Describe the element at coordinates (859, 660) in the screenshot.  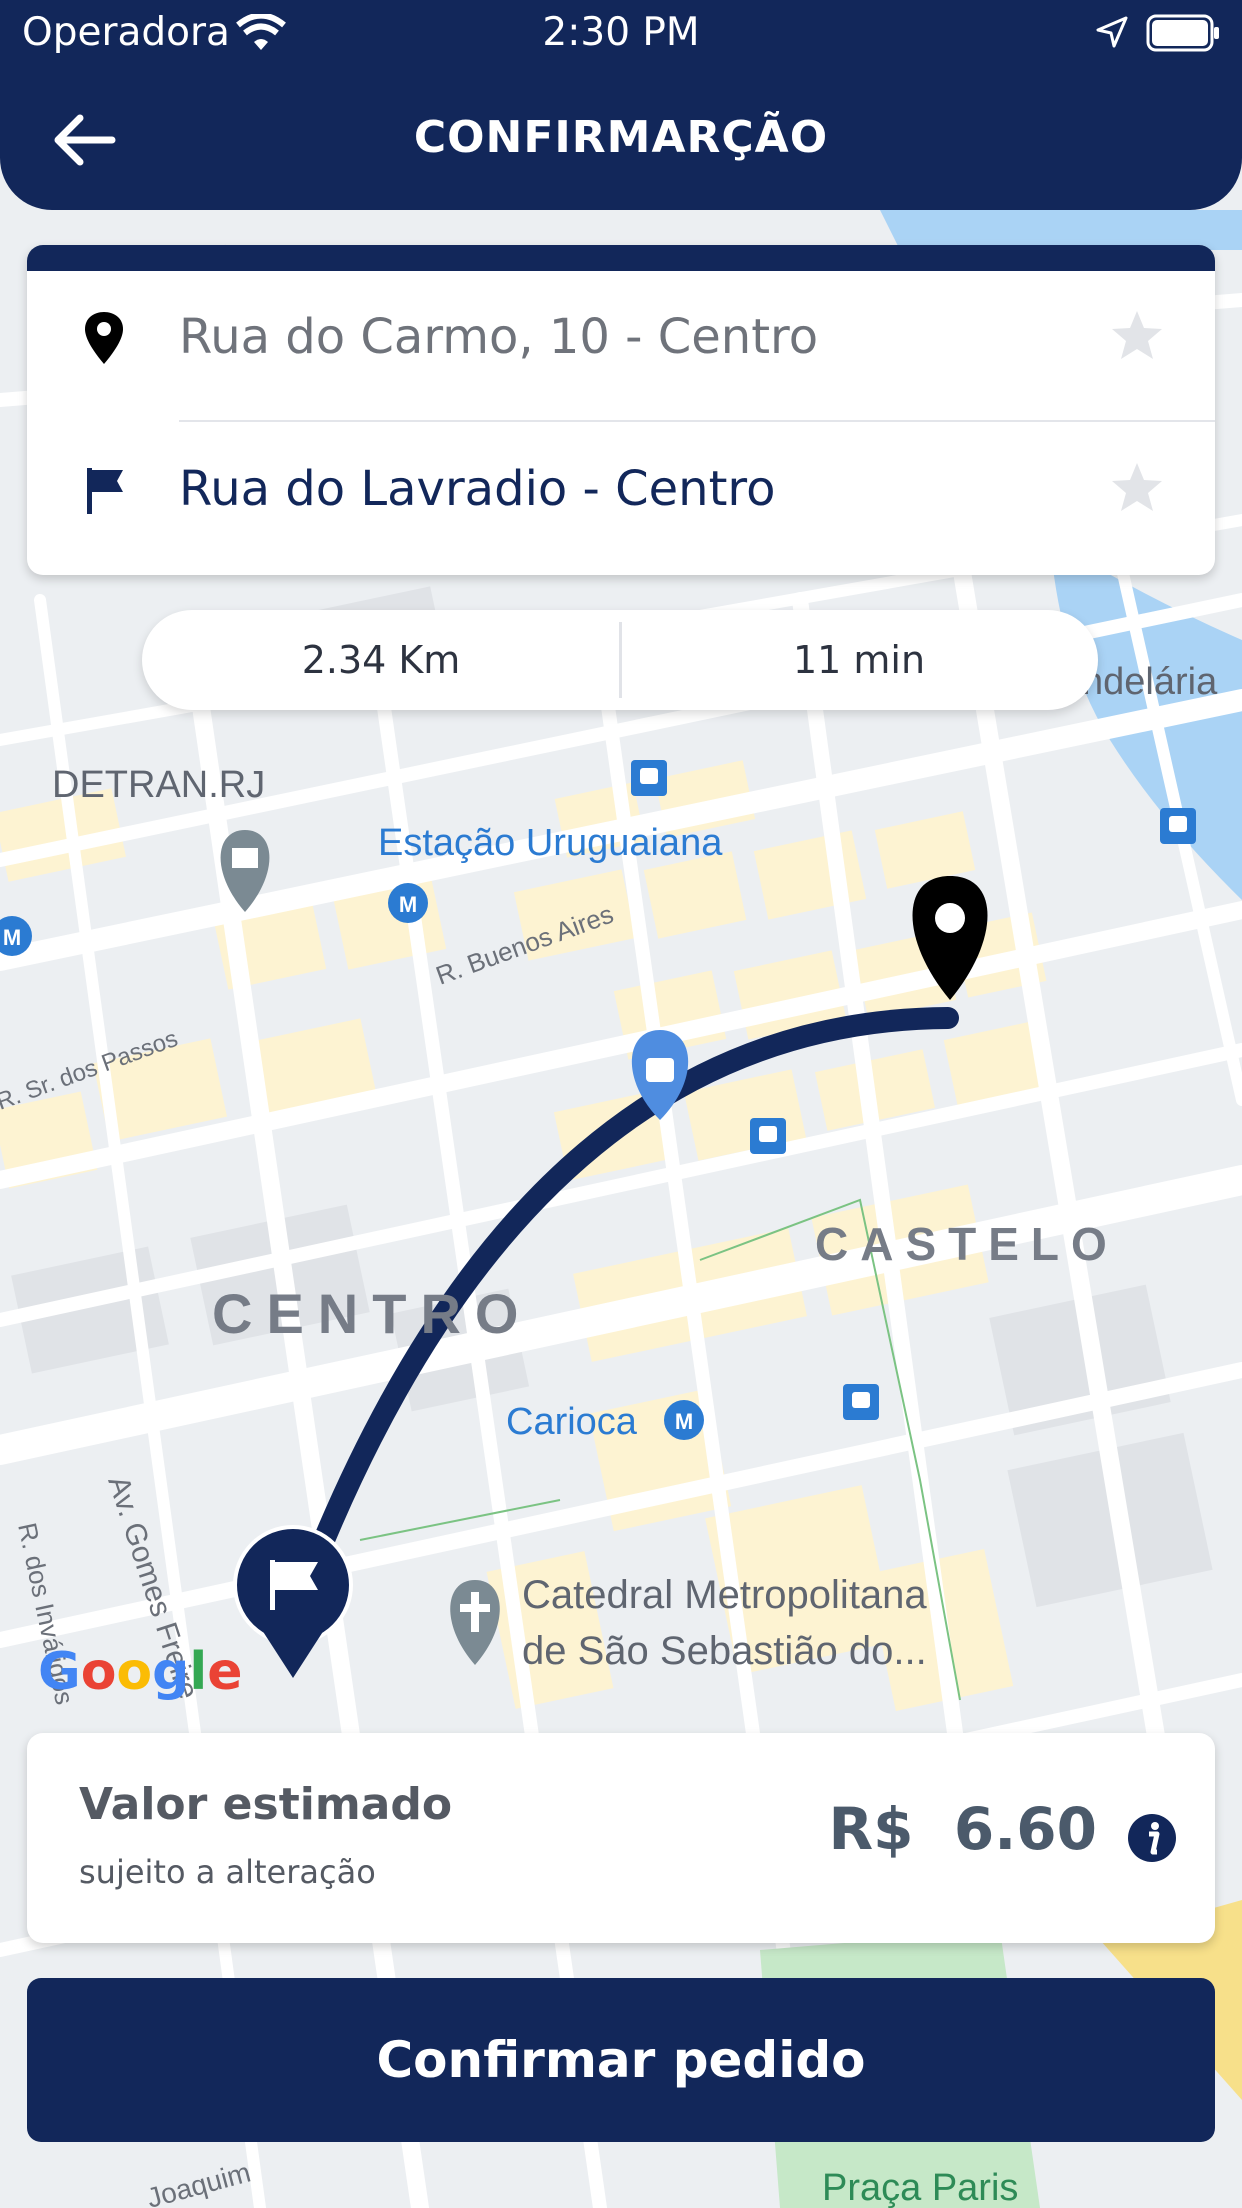
I see `duration-value: 11 min` at that location.